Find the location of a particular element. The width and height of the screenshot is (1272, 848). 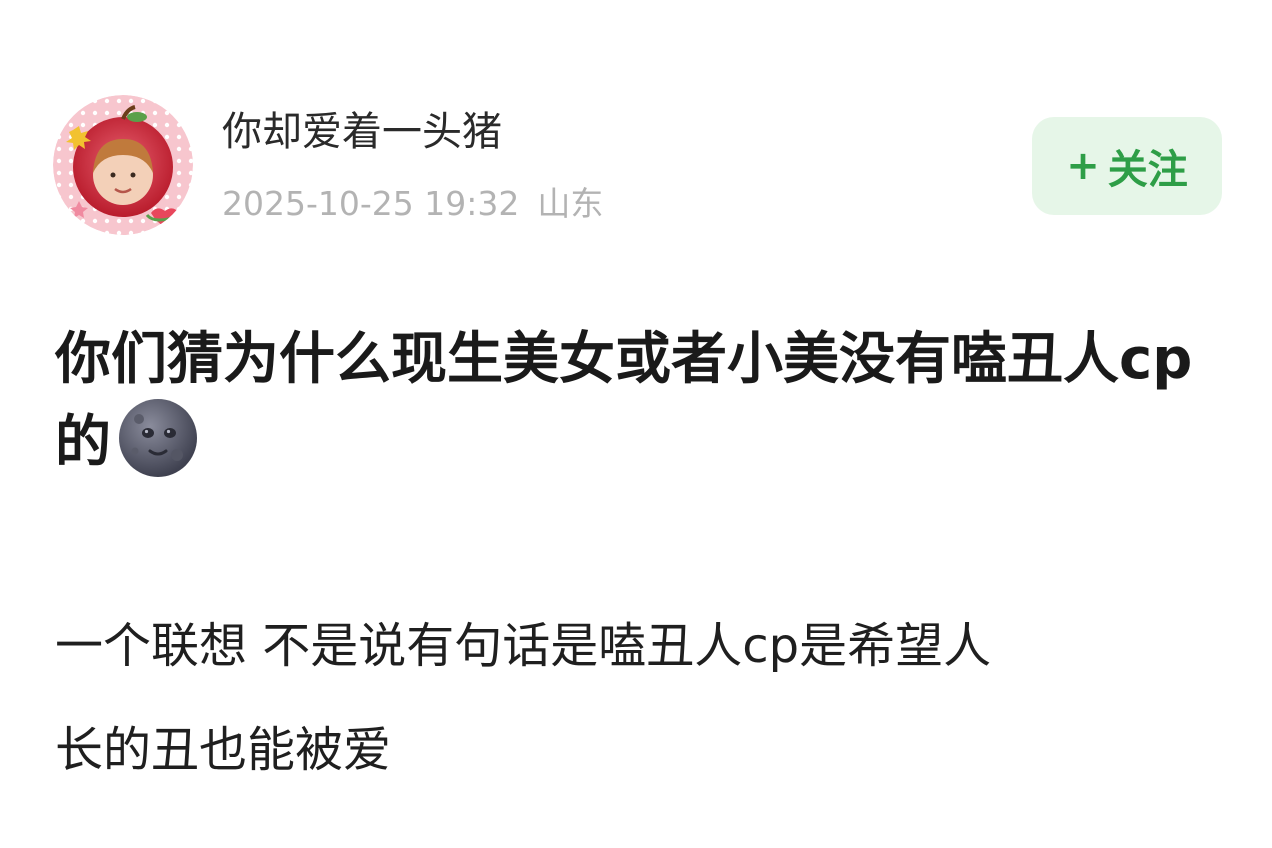

post-body-line: 一个联想 不是说有句话是嗑丑人cp是希望人 is located at coordinates (523, 646).